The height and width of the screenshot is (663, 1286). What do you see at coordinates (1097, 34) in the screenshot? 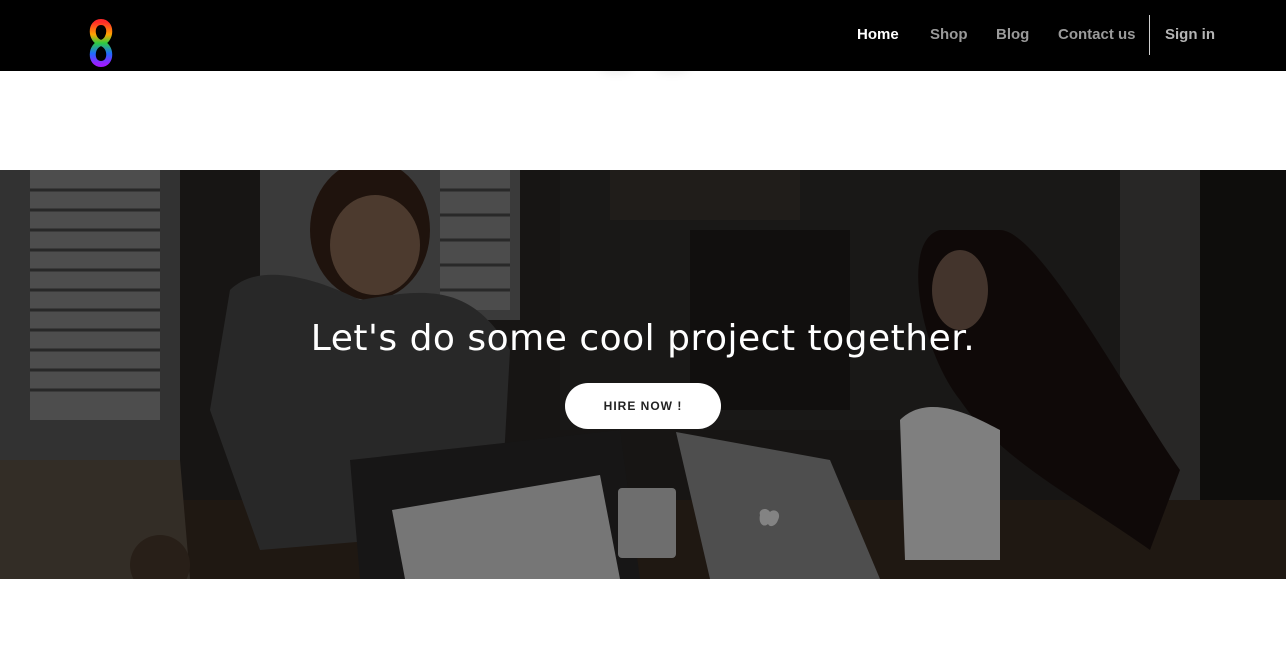
I see `nav-link-contact: Contact us` at bounding box center [1097, 34].